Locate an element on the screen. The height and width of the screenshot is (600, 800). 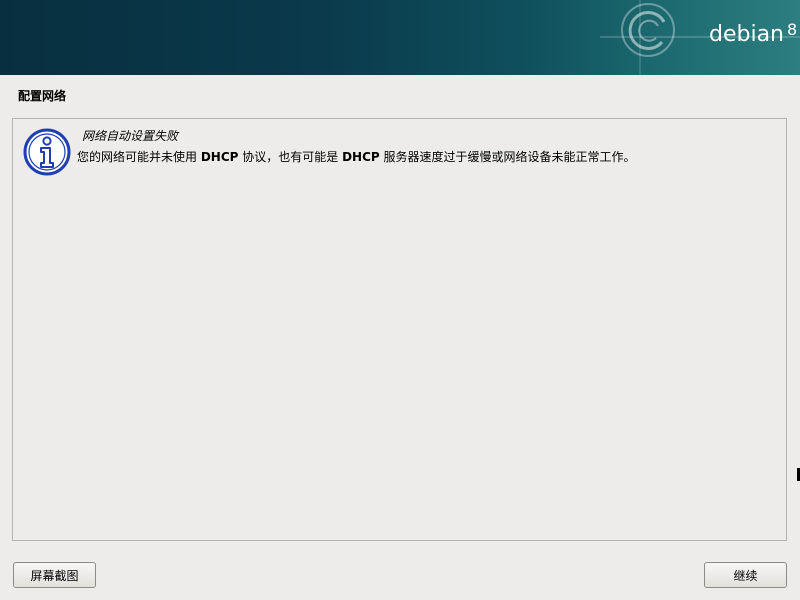
message-body-part2: 协议，也有可能是 is located at coordinates (290, 157).